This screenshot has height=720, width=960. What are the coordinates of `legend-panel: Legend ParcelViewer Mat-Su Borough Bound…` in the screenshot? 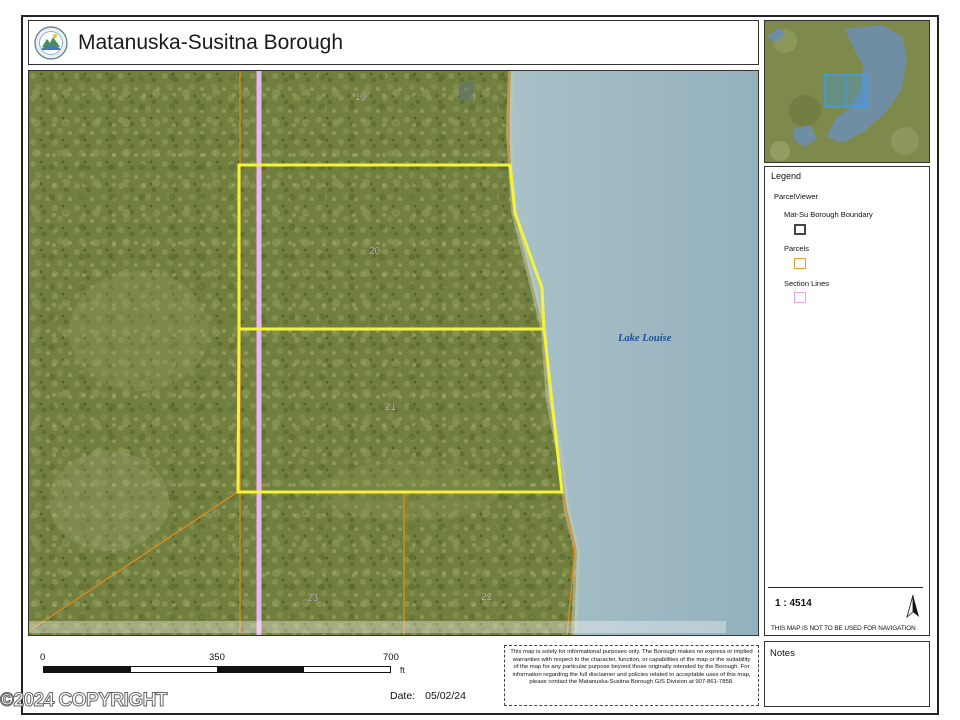 It's located at (847, 401).